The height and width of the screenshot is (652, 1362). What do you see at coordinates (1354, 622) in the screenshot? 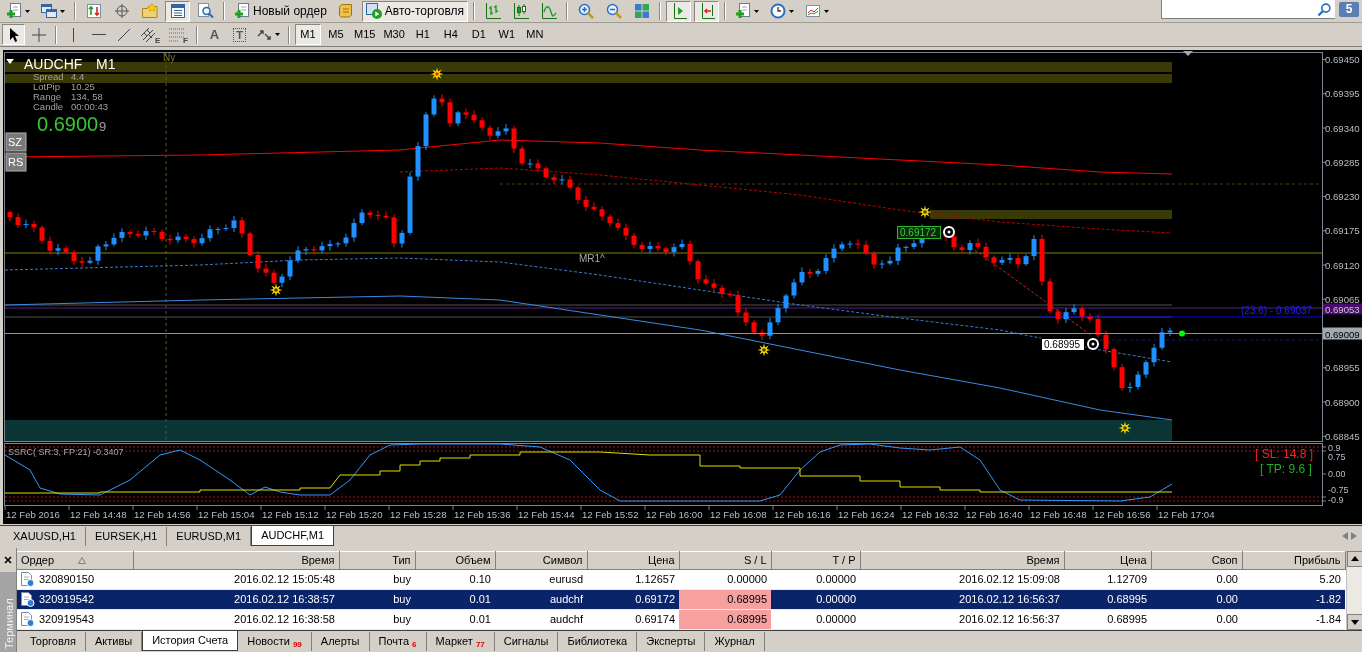
I see `scroll-down-icon` at bounding box center [1354, 622].